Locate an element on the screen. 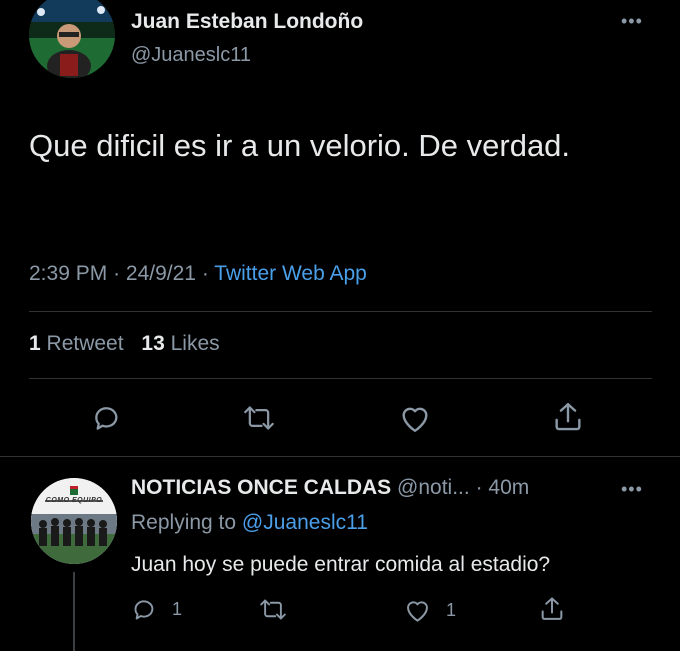  tweet-date: 24/9/21 is located at coordinates (161, 273).